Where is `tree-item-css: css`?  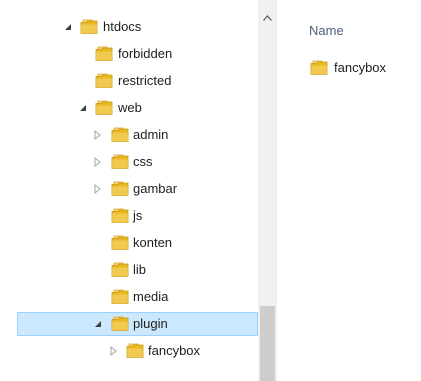 tree-item-css: css is located at coordinates (129, 162).